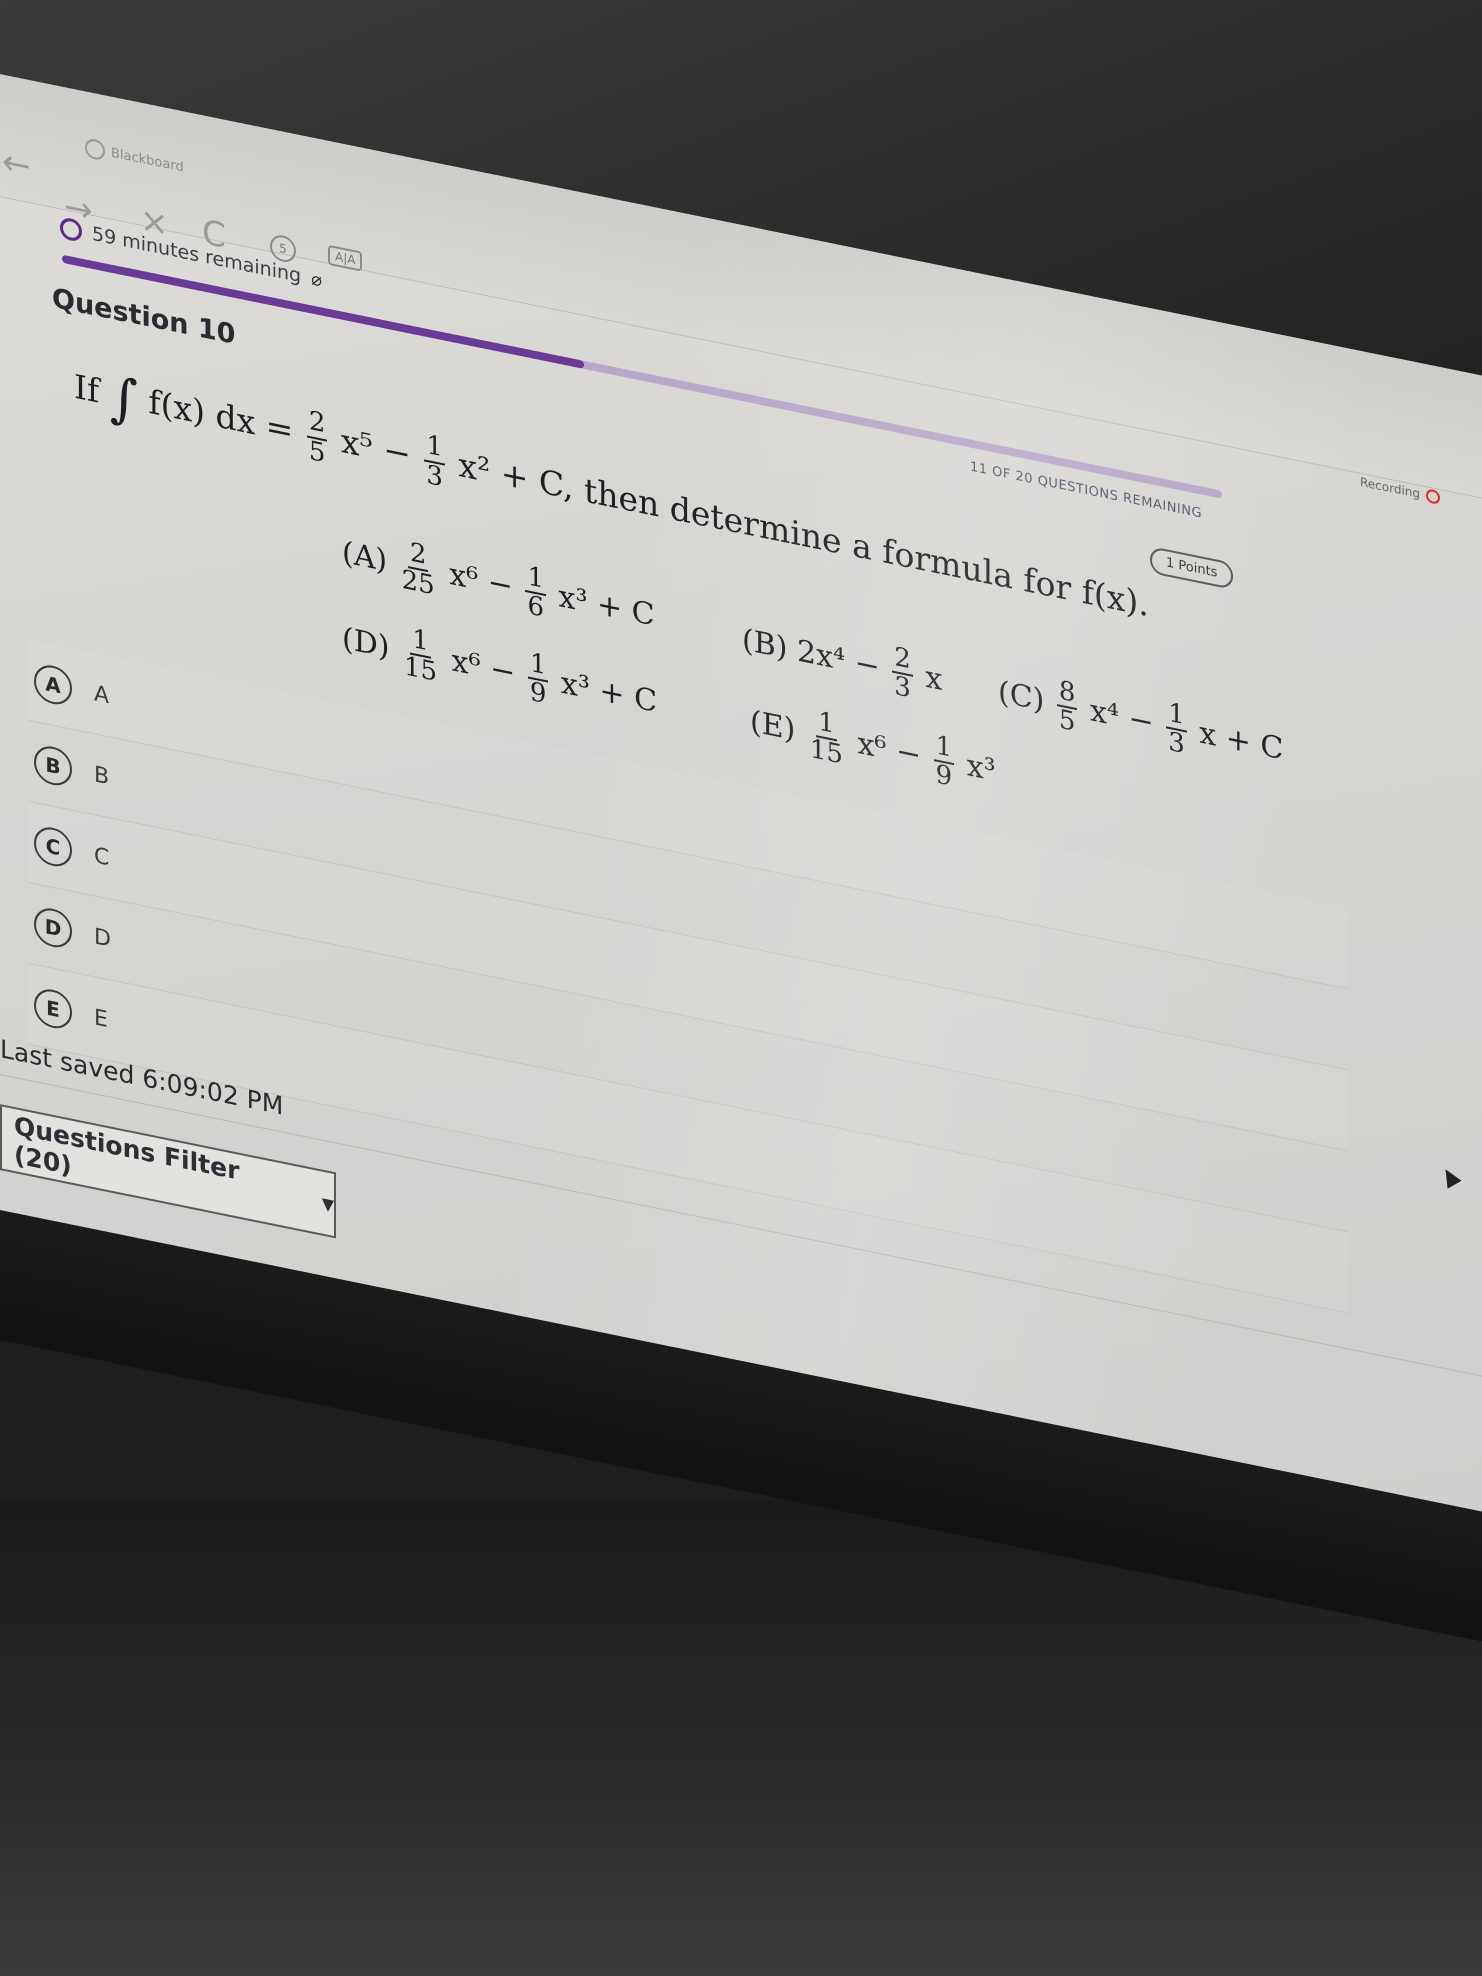 The width and height of the screenshot is (1482, 1976). Describe the element at coordinates (1141, 721) in the screenshot. I see `choice-math-c: (C) 85 x⁴ − 13 x + C` at that location.